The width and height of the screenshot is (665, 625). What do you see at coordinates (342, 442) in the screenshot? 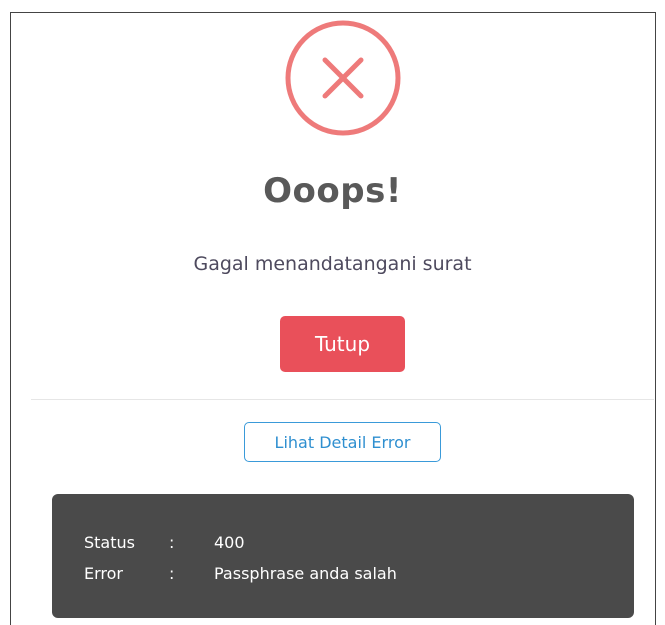
I see `view-error-detail-button: Lihat Detail Error` at bounding box center [342, 442].